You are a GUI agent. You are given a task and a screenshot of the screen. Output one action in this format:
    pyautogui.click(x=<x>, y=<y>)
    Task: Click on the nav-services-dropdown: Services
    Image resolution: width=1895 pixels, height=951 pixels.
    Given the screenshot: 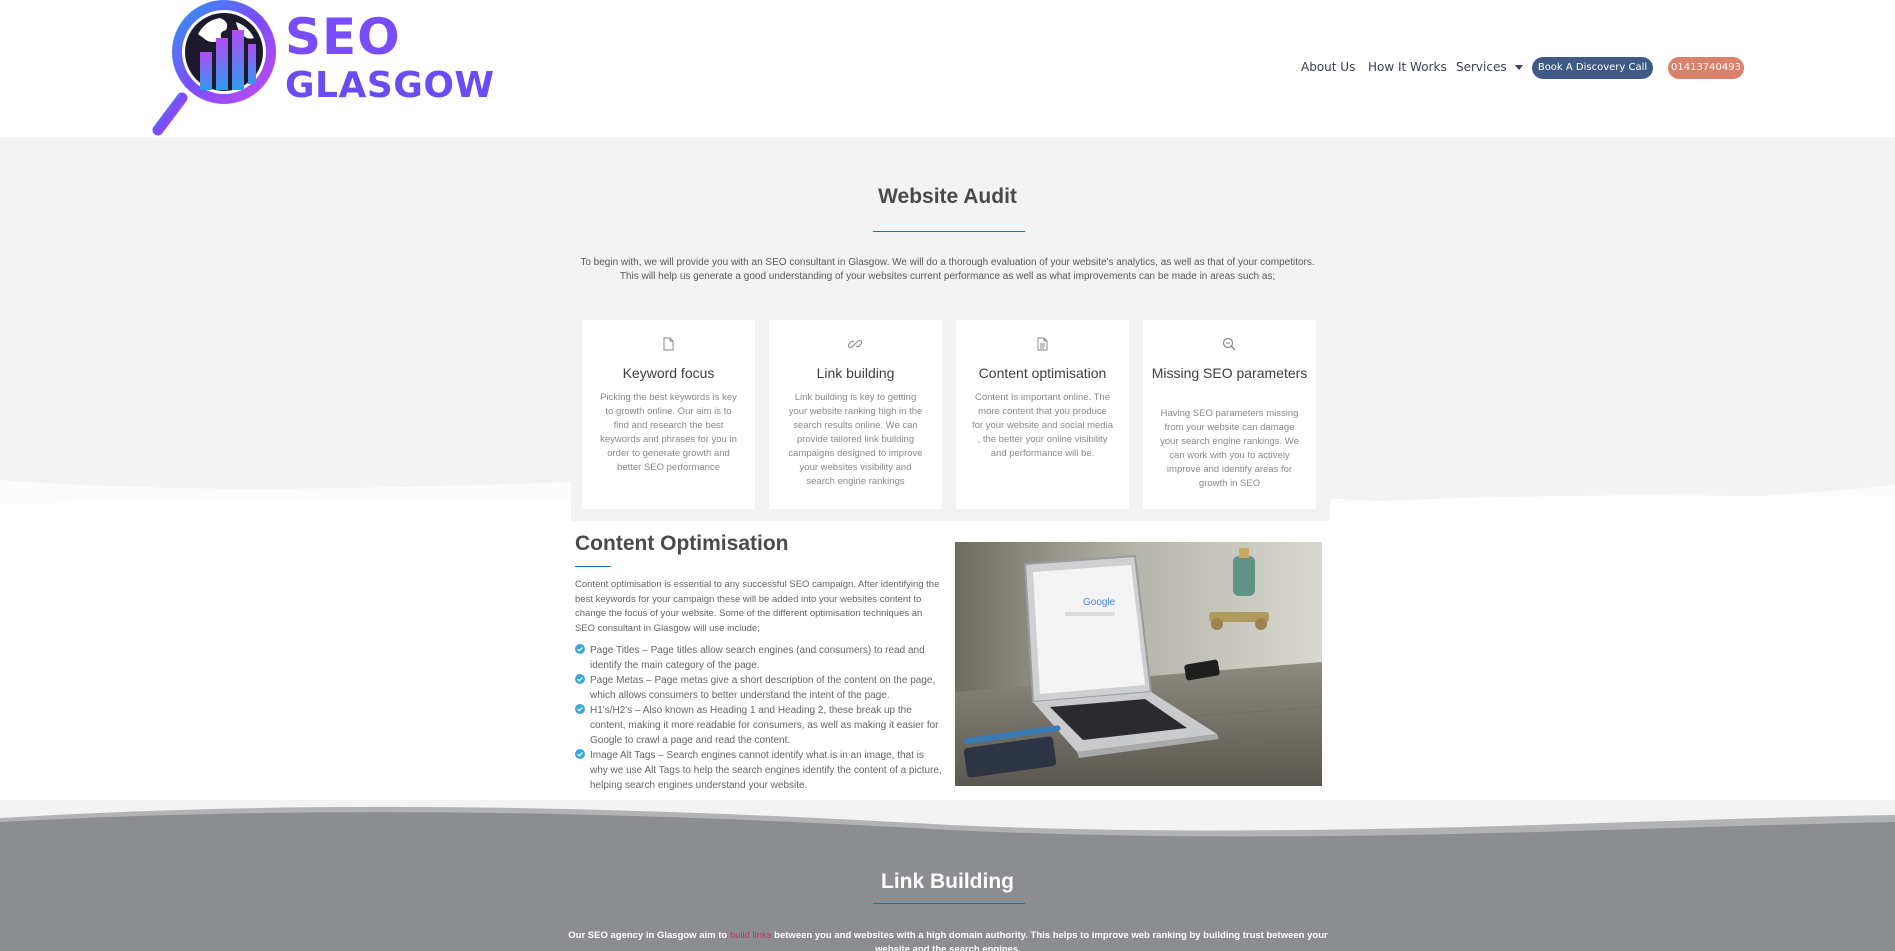 What is the action you would take?
    pyautogui.click(x=1489, y=67)
    